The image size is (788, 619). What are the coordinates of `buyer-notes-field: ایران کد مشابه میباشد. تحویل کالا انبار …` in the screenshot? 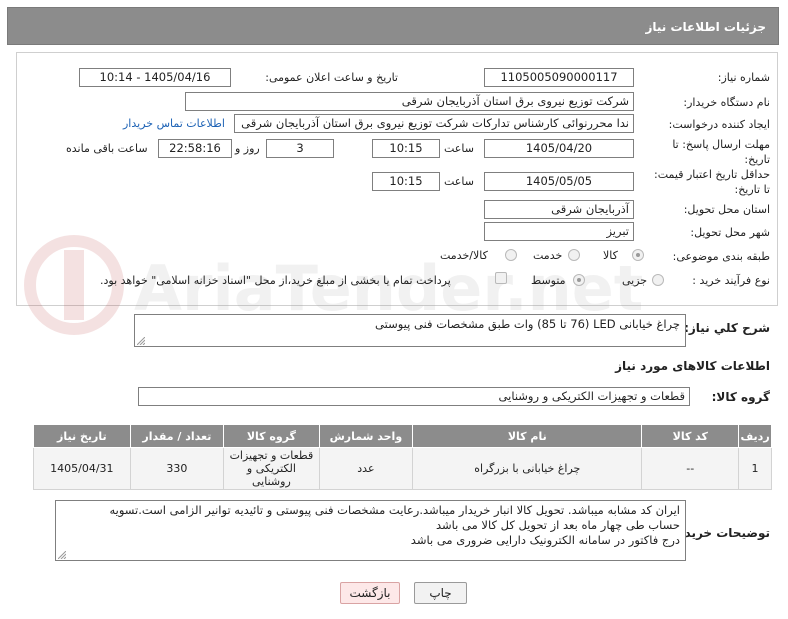 It's located at (370, 530).